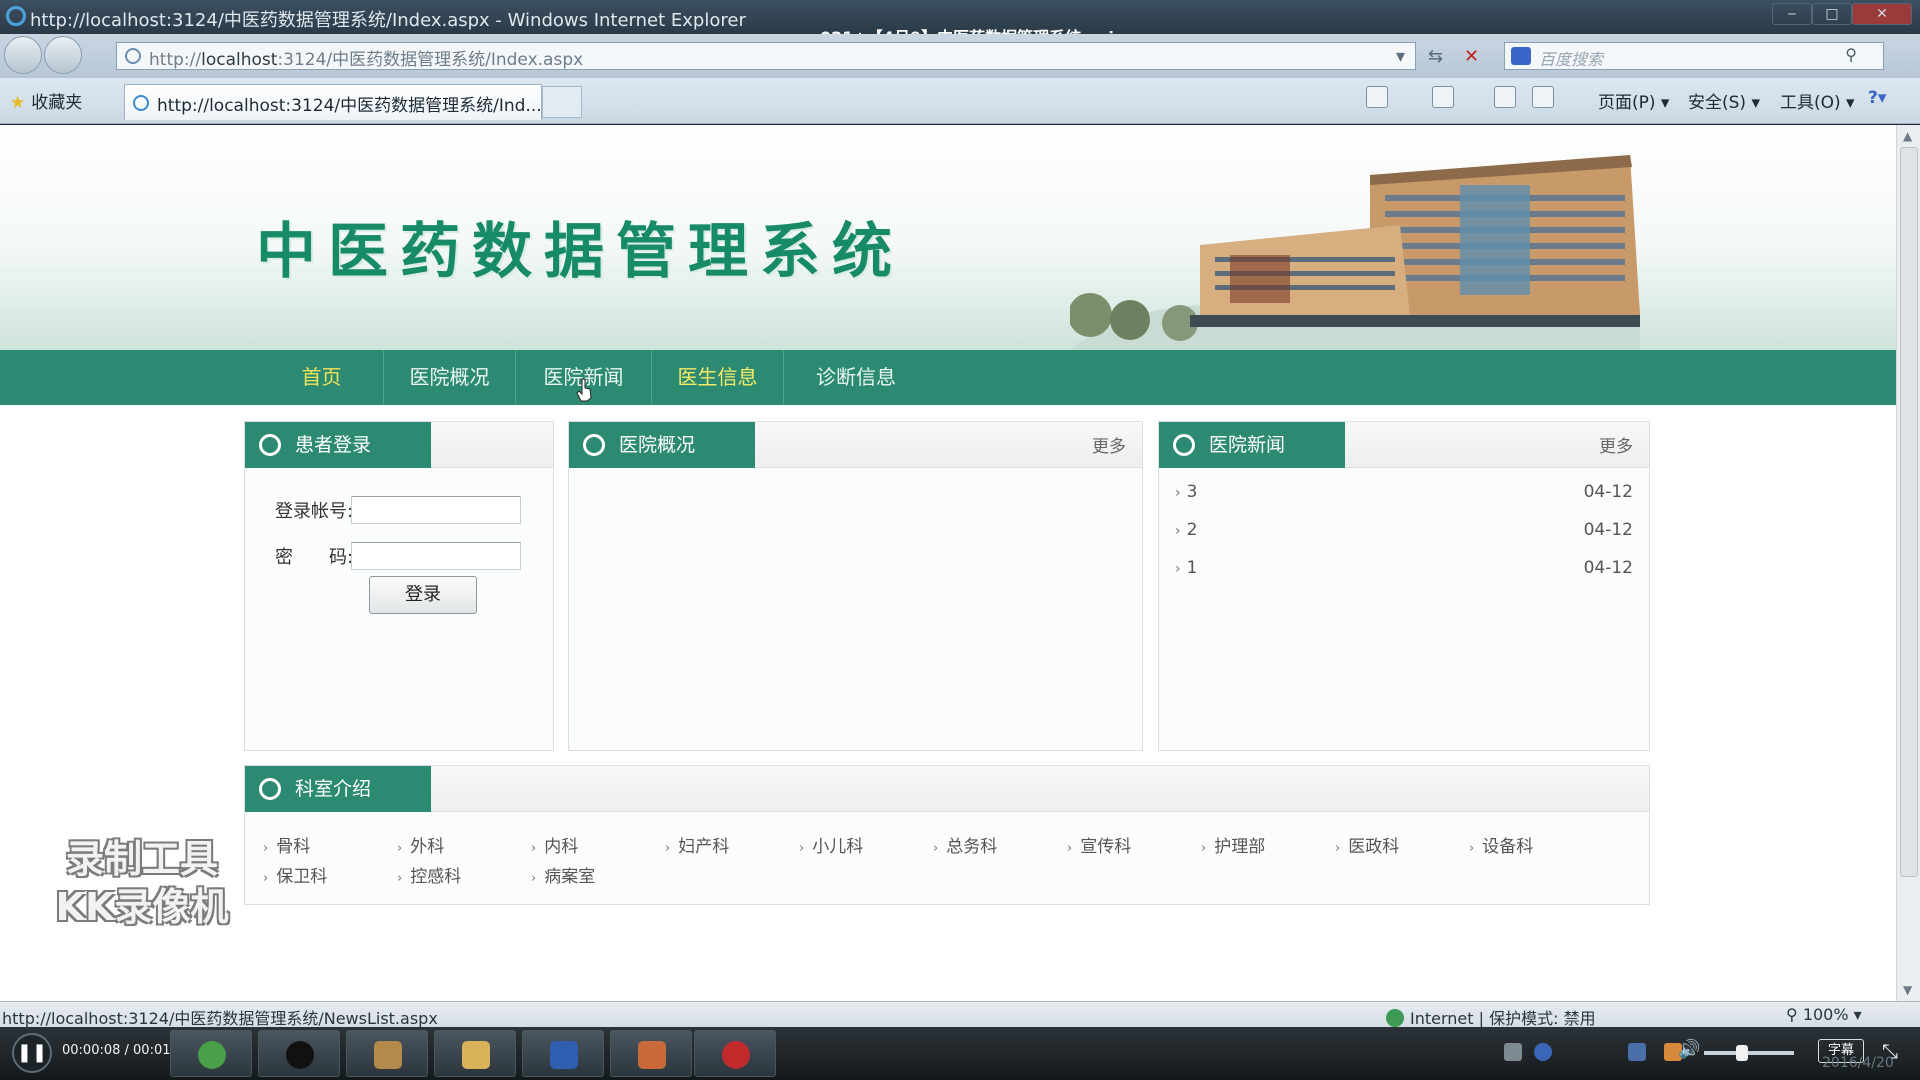 Image resolution: width=1920 pixels, height=1080 pixels. Describe the element at coordinates (657, 445) in the screenshot. I see `overview-panel-title-text: 医院概况` at that location.